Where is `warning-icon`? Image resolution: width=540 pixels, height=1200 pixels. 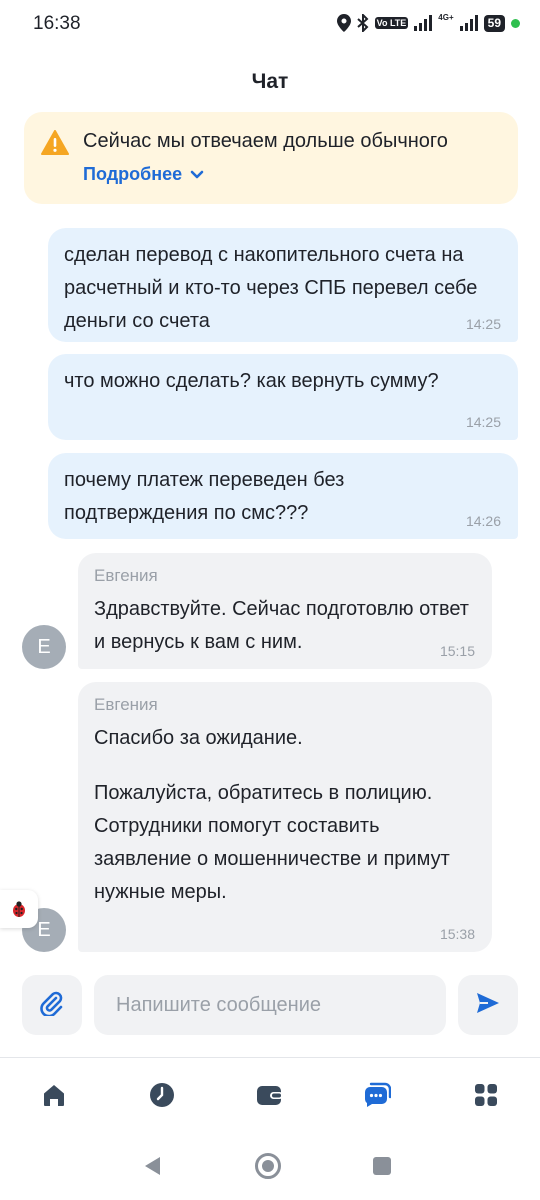
warning-icon is located at coordinates (55, 145).